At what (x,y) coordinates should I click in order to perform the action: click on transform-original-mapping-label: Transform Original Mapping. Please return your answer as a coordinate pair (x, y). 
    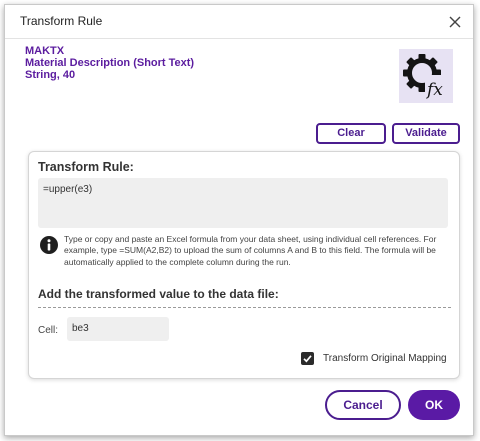
    Looking at the image, I should click on (385, 358).